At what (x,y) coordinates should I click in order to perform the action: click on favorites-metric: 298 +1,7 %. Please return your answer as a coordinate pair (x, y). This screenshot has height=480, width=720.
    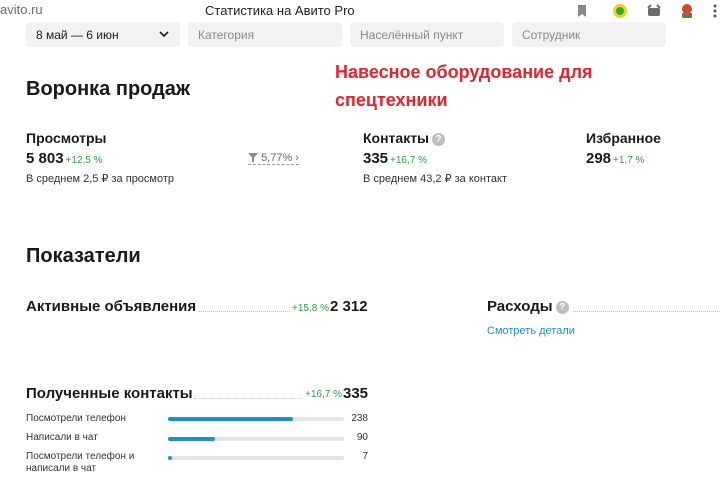
    Looking at the image, I should click on (615, 158).